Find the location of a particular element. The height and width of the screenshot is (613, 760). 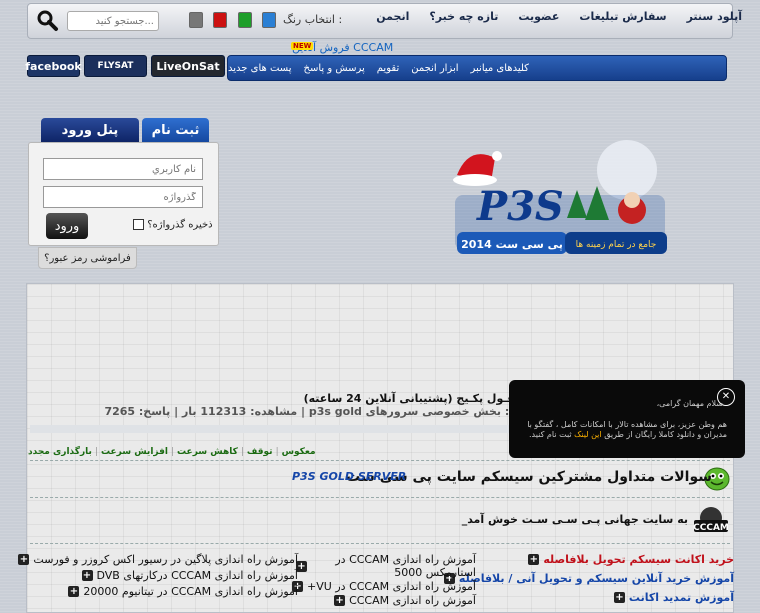

tool-reverse: معکوس is located at coordinates (299, 452).